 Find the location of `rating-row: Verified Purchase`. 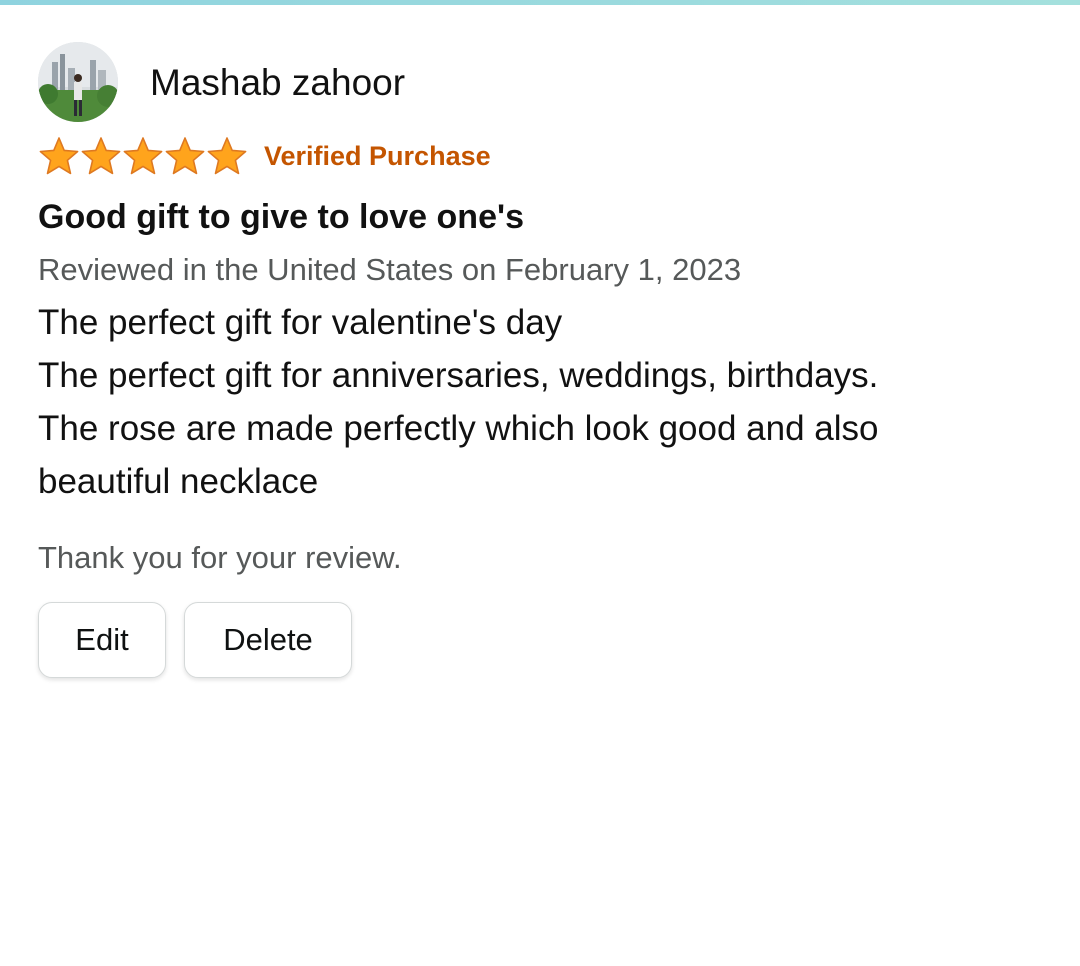

rating-row: Verified Purchase is located at coordinates (543, 156).